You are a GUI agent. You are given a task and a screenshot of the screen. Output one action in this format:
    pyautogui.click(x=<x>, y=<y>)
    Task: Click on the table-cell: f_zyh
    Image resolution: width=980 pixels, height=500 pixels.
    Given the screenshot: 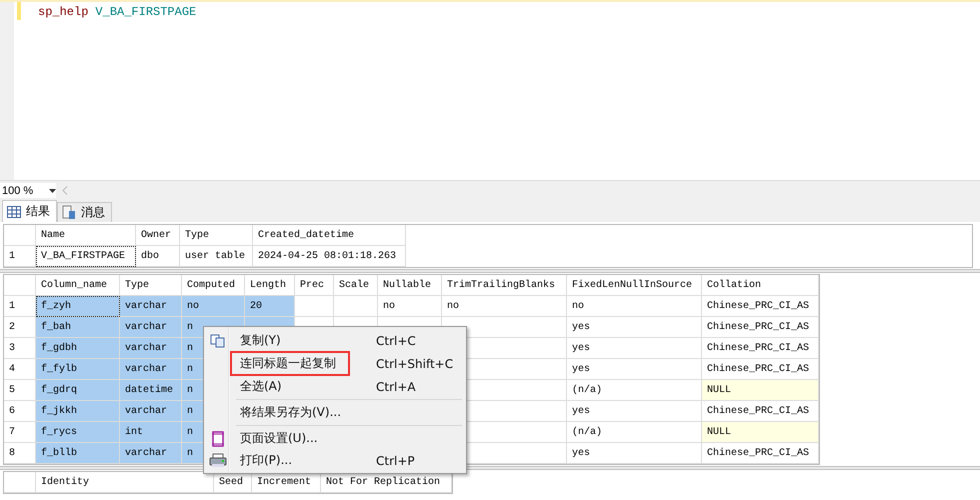 What is the action you would take?
    pyautogui.click(x=78, y=306)
    